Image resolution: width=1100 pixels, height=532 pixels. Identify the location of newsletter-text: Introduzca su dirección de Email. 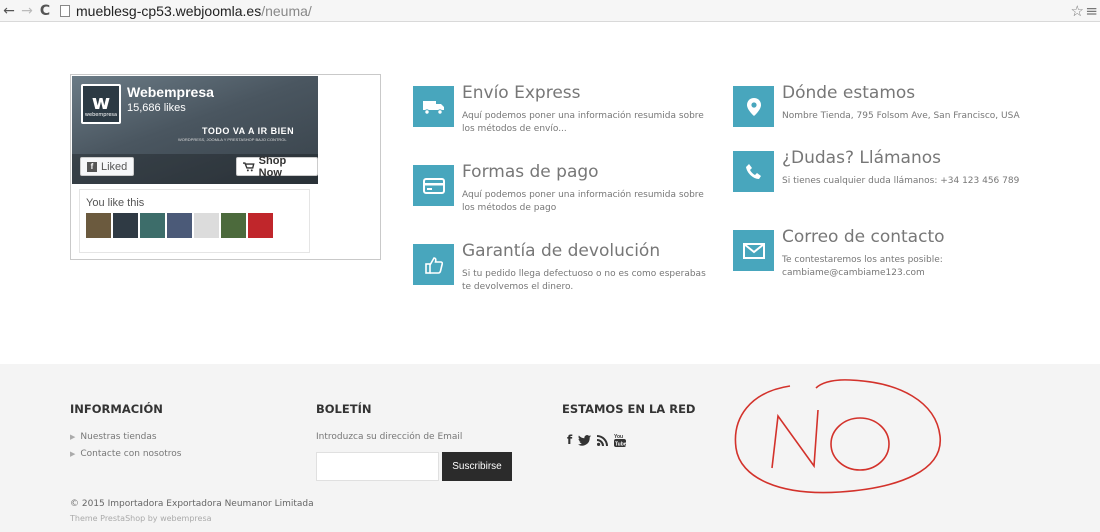
(389, 437).